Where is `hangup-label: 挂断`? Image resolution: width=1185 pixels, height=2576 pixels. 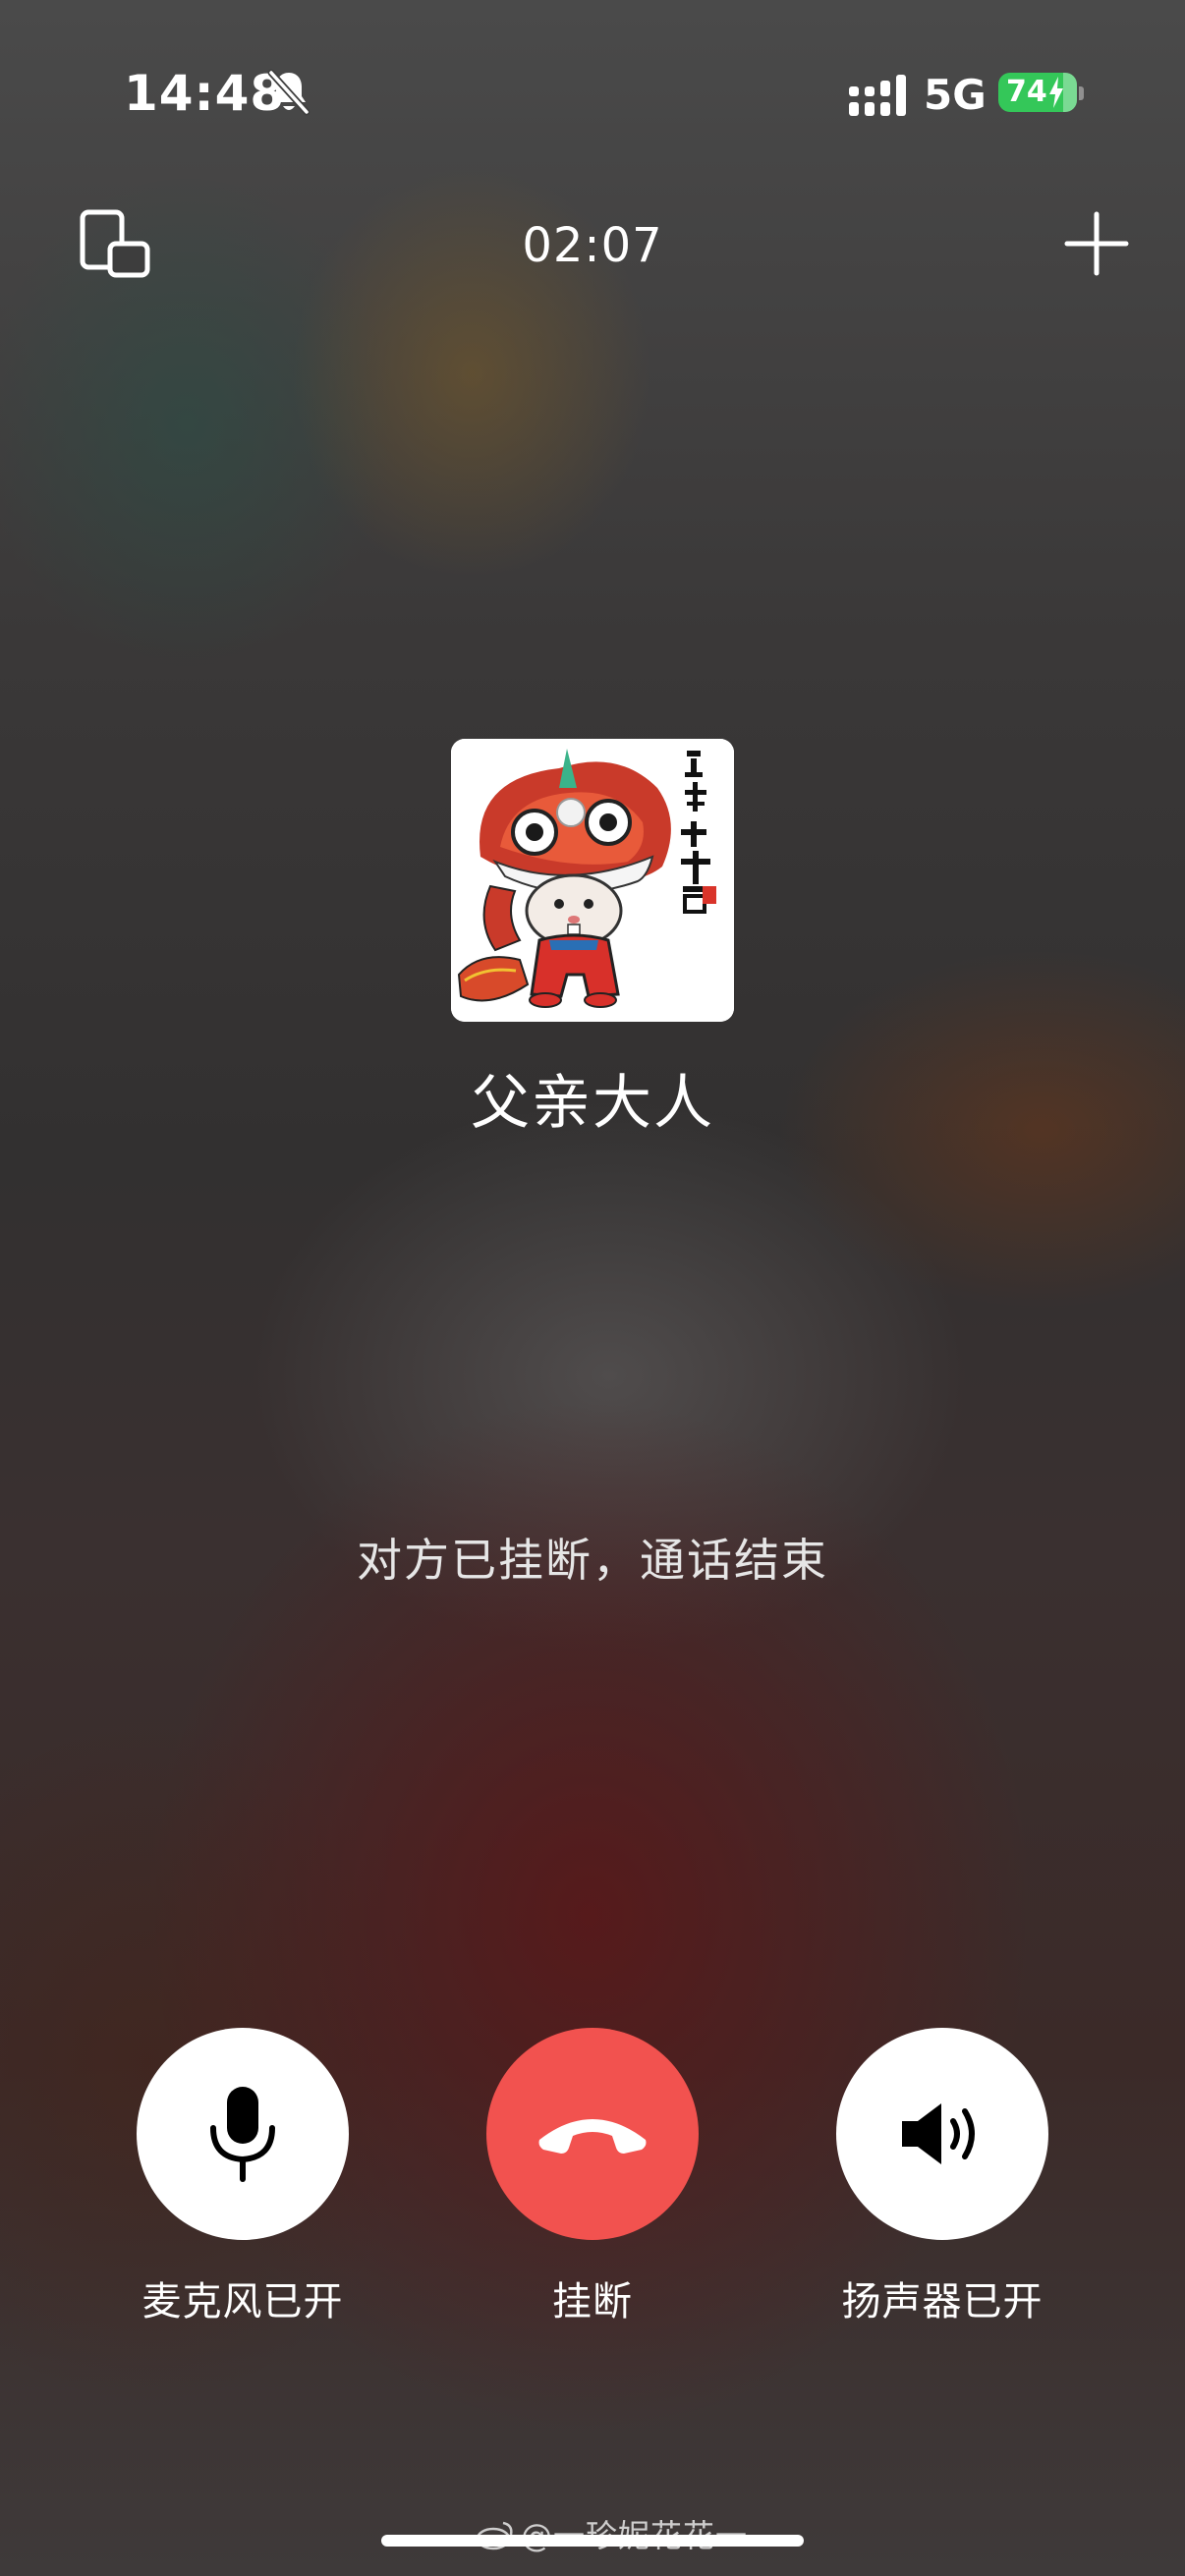
hangup-label: 挂断 is located at coordinates (592, 2301).